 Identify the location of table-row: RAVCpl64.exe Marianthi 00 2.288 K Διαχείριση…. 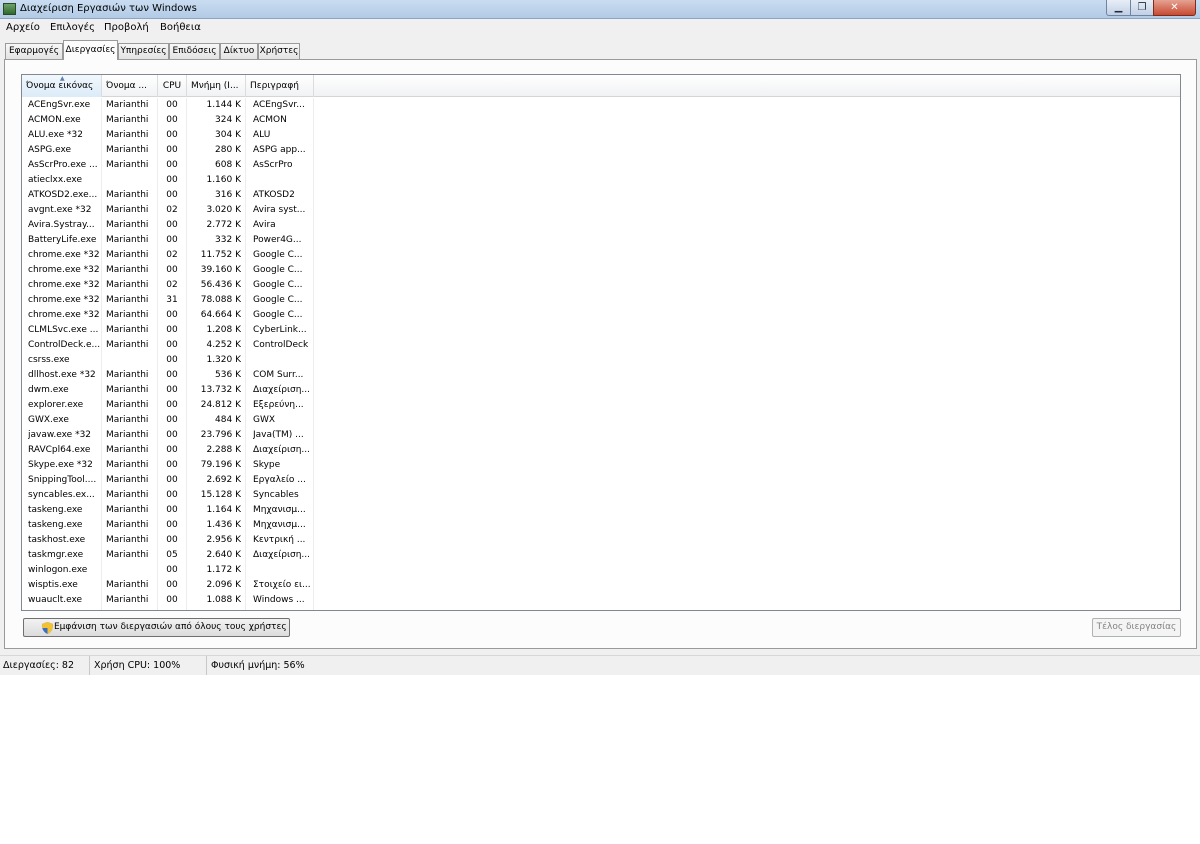
(601, 450).